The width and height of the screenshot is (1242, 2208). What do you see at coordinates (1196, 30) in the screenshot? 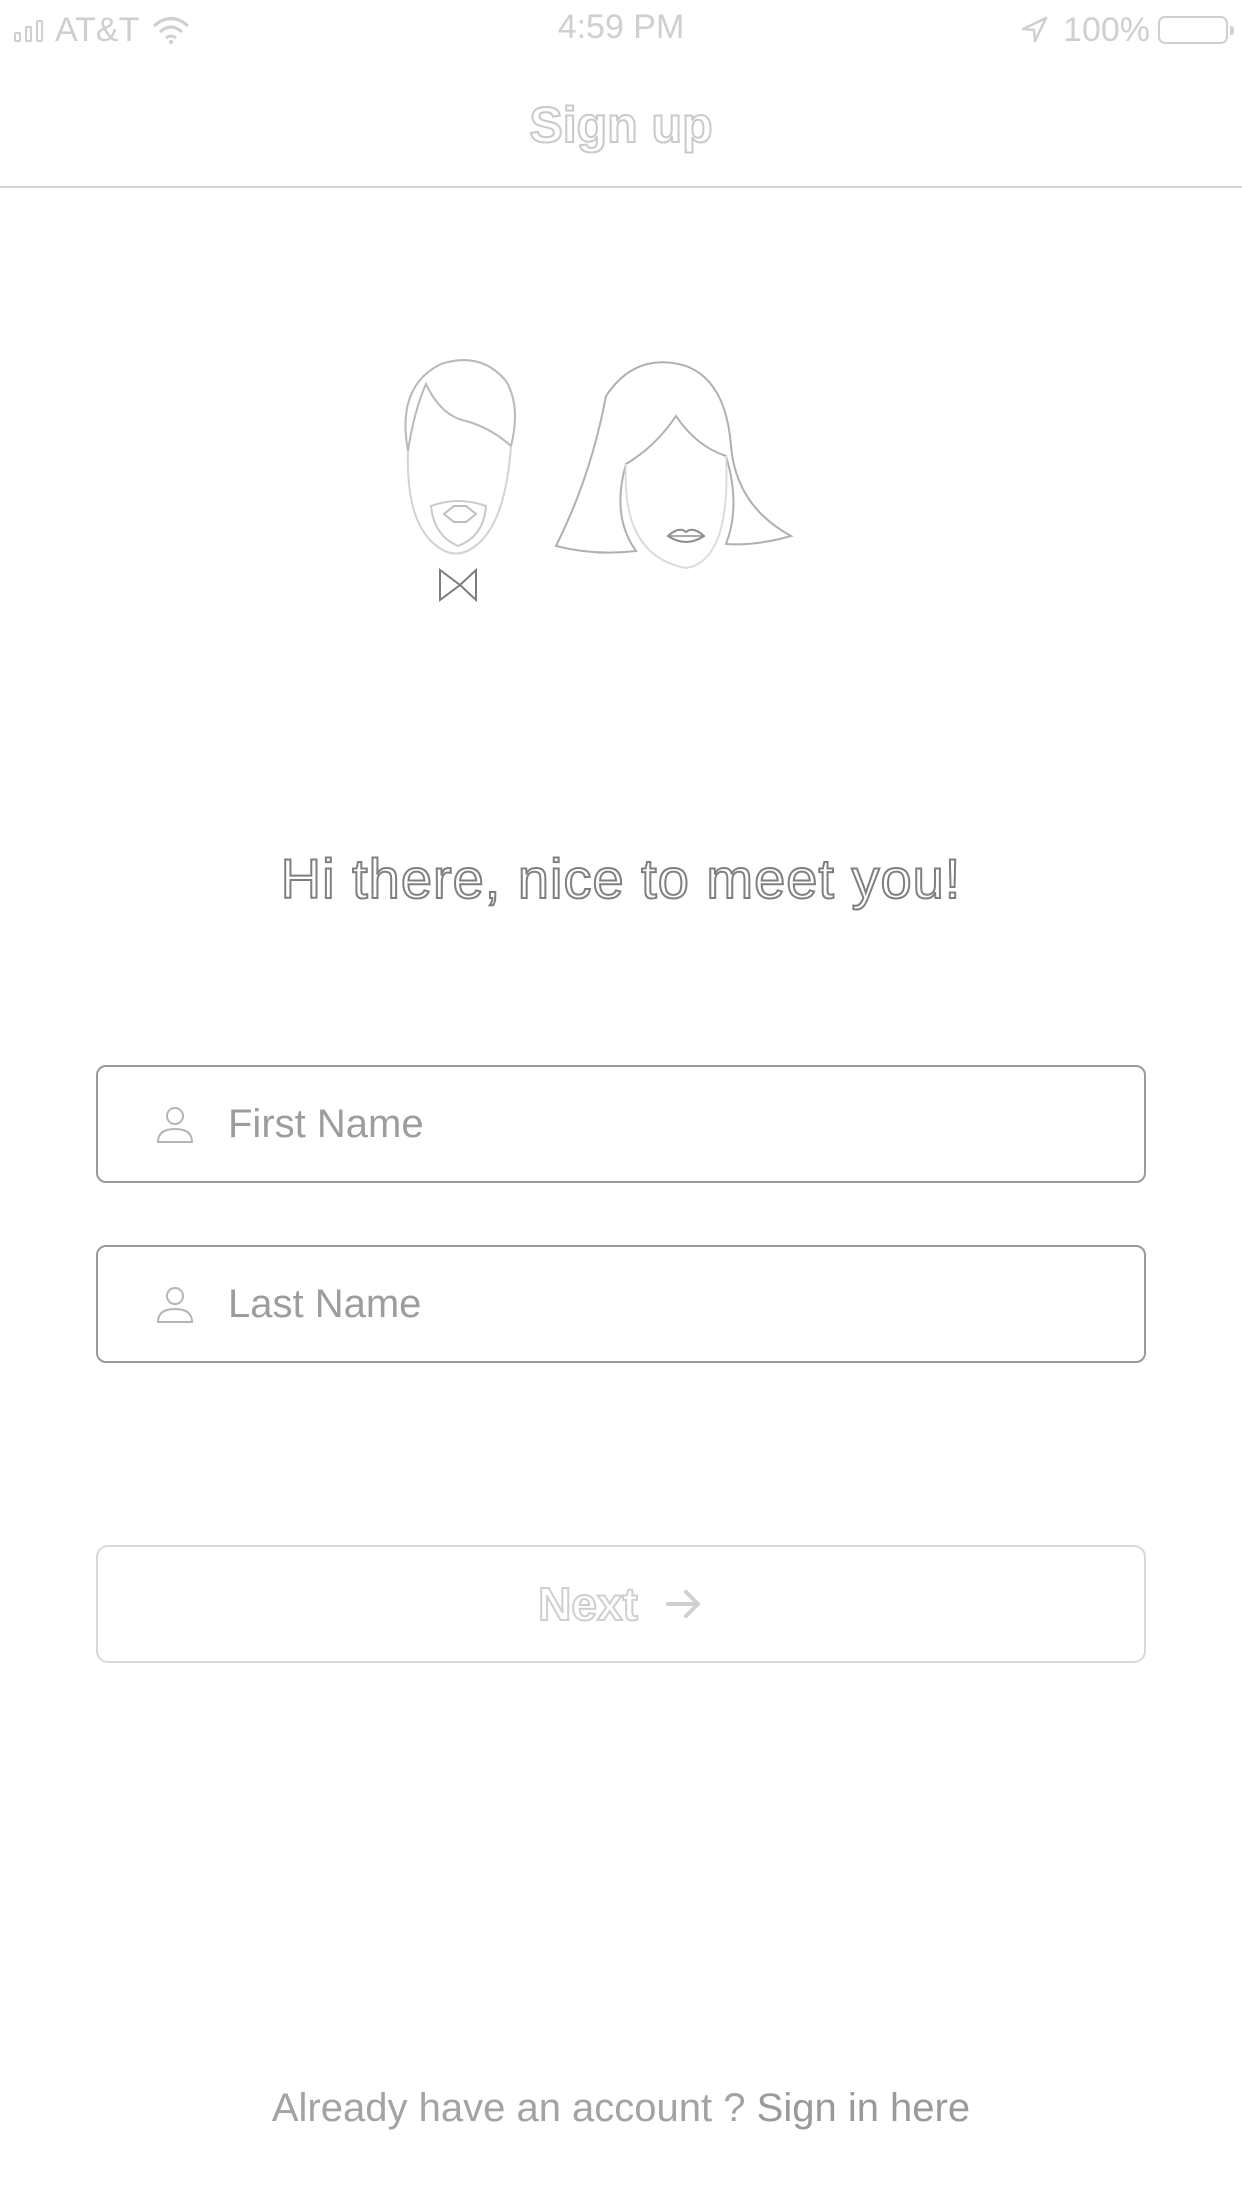
I see `battery-icon` at bounding box center [1196, 30].